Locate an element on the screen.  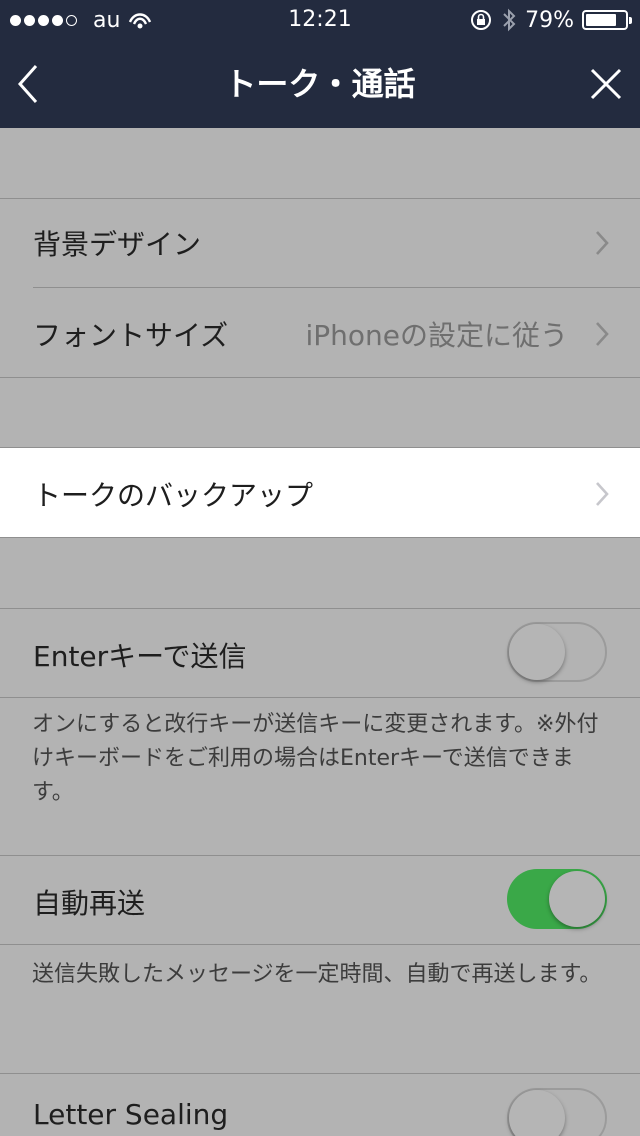
navigation-bar: トーク・通話 is located at coordinates (320, 84).